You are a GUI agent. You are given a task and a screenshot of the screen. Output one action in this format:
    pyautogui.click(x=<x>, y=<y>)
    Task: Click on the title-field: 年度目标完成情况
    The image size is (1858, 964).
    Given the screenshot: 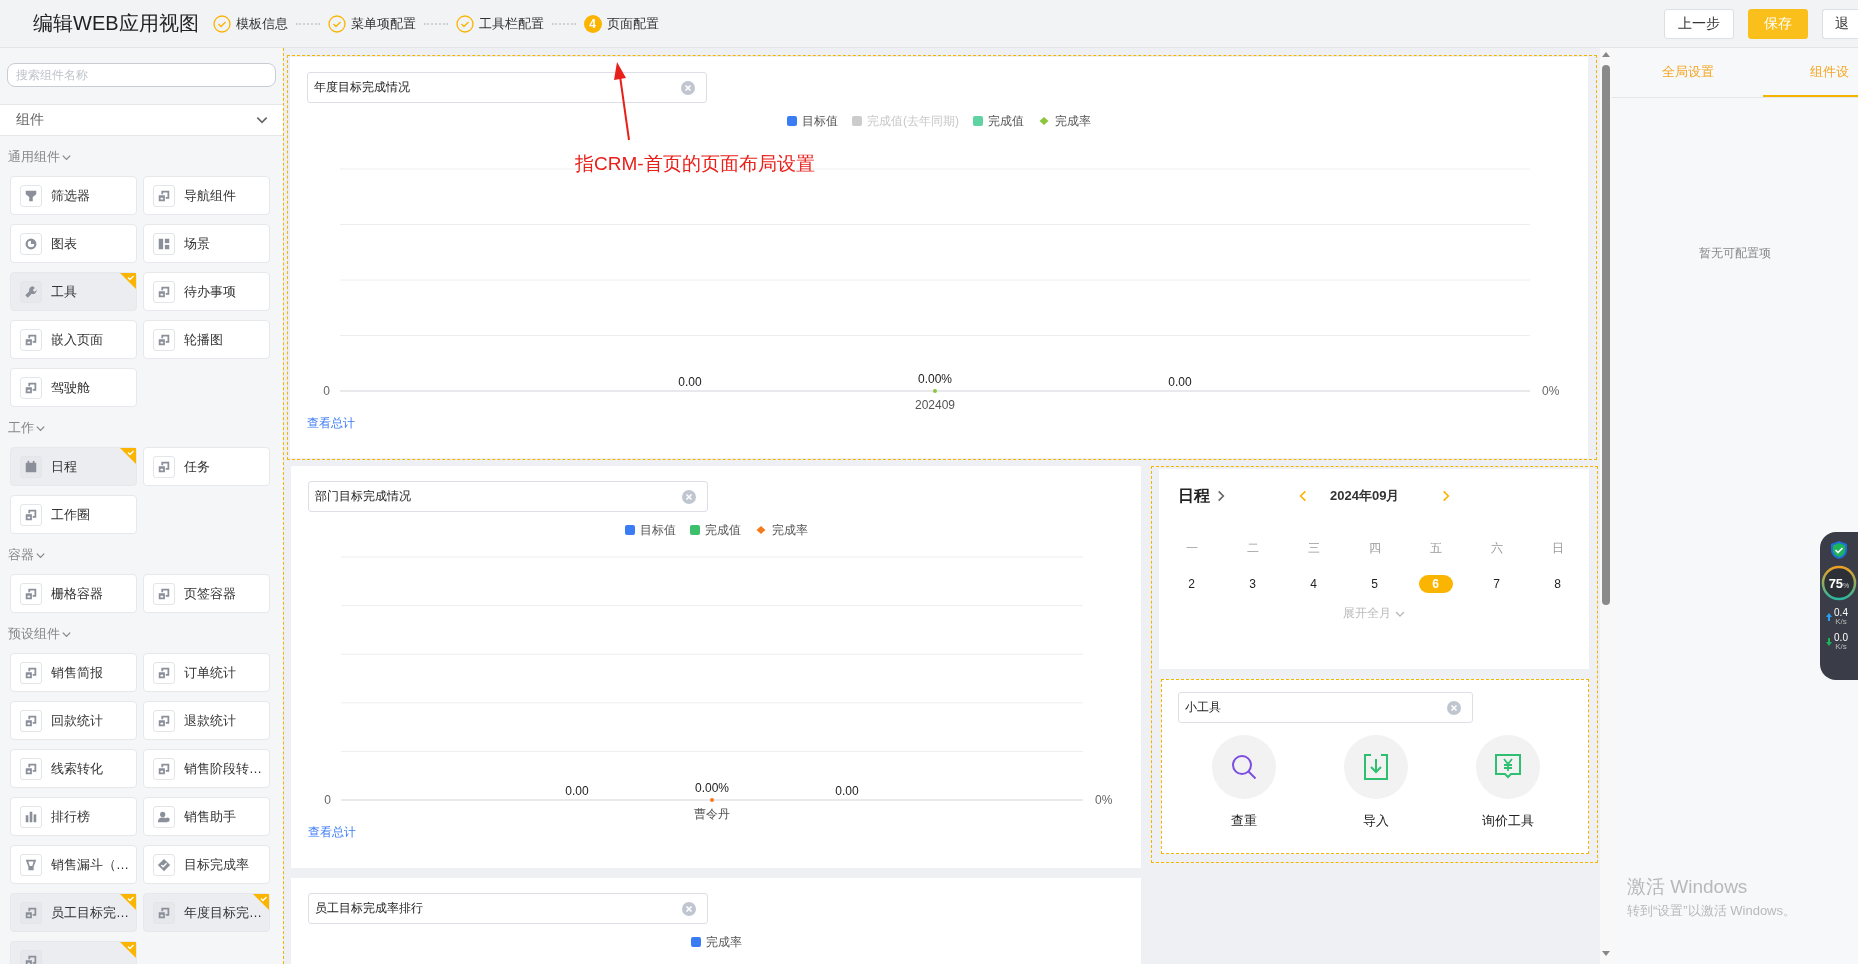 What is the action you would take?
    pyautogui.click(x=507, y=87)
    